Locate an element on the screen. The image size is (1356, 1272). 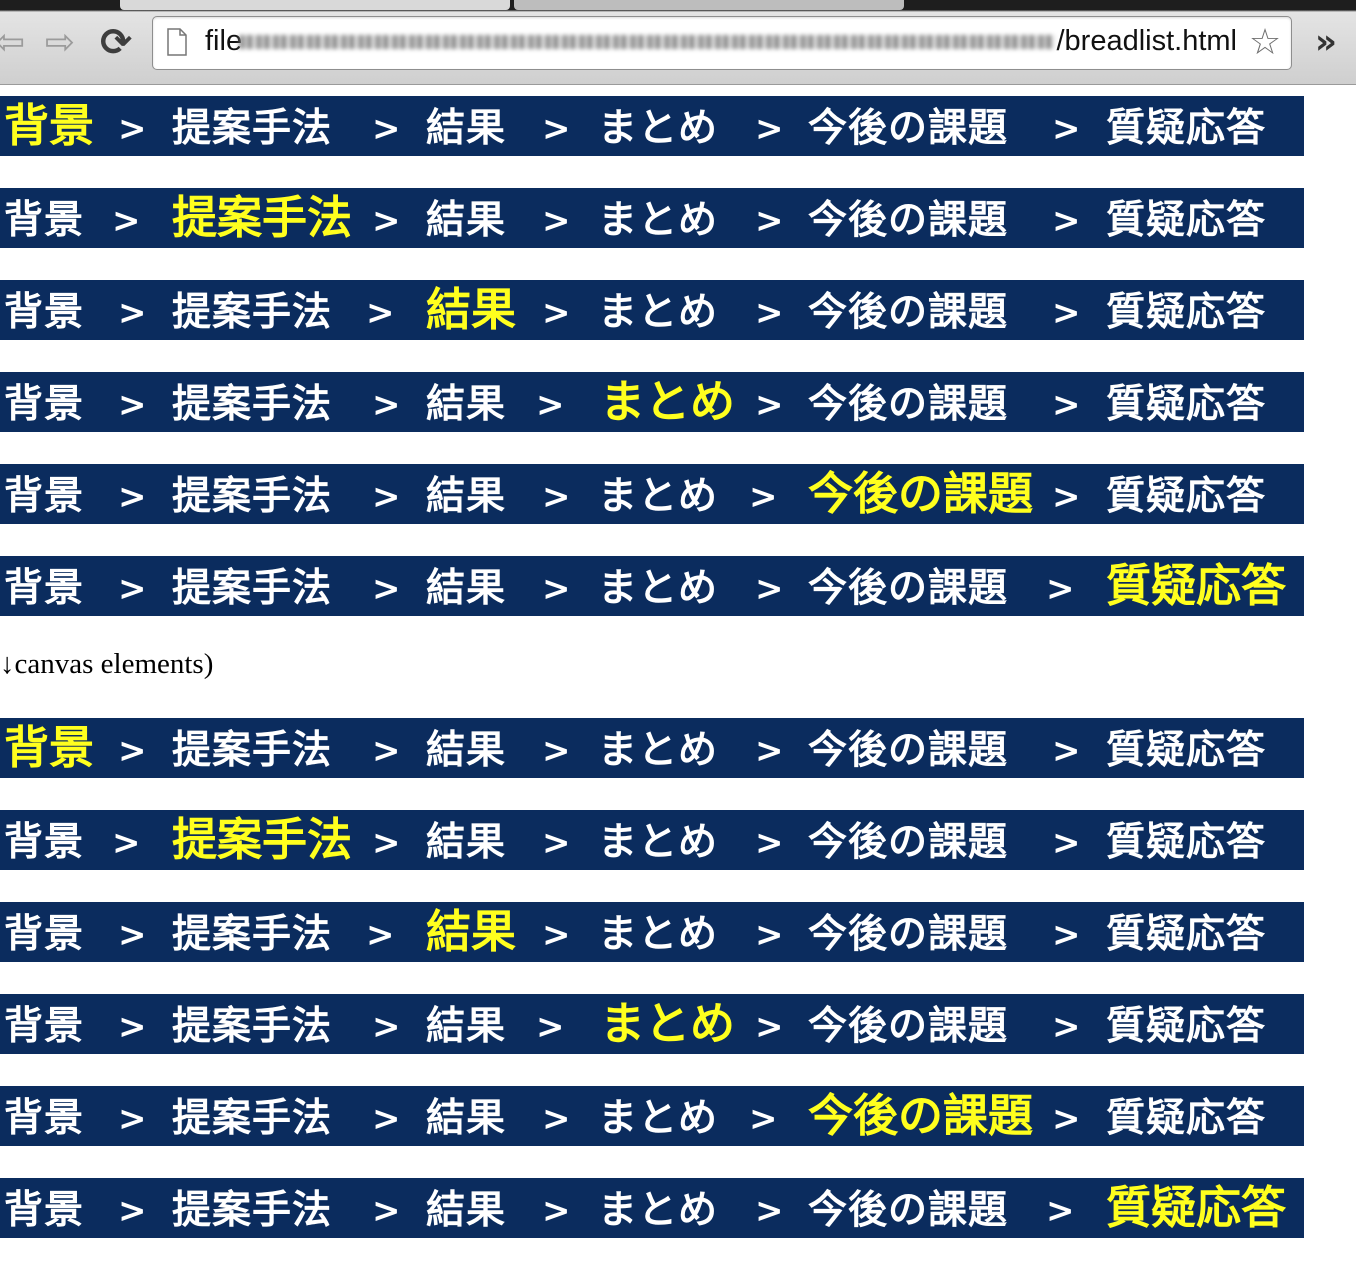
forward-button: ⇨ is located at coordinates (60, 42).